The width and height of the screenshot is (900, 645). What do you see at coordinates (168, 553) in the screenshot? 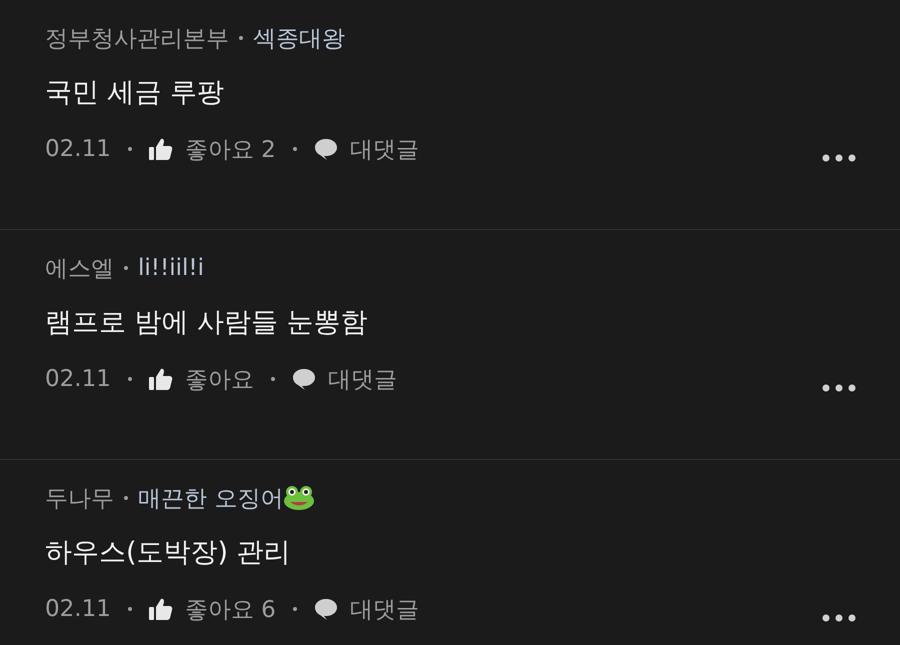
I see `comment-text: 하우스(도박장) 관리` at bounding box center [168, 553].